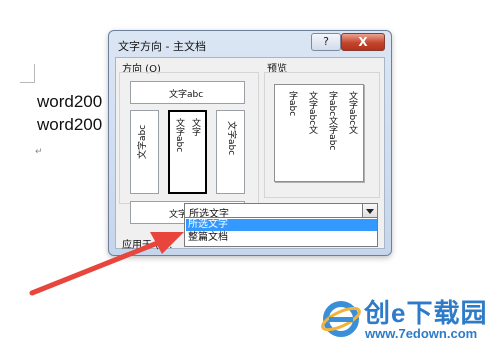 The width and height of the screenshot is (500, 348). What do you see at coordinates (341, 319) in the screenshot?
I see `ie-logo-icon` at bounding box center [341, 319].